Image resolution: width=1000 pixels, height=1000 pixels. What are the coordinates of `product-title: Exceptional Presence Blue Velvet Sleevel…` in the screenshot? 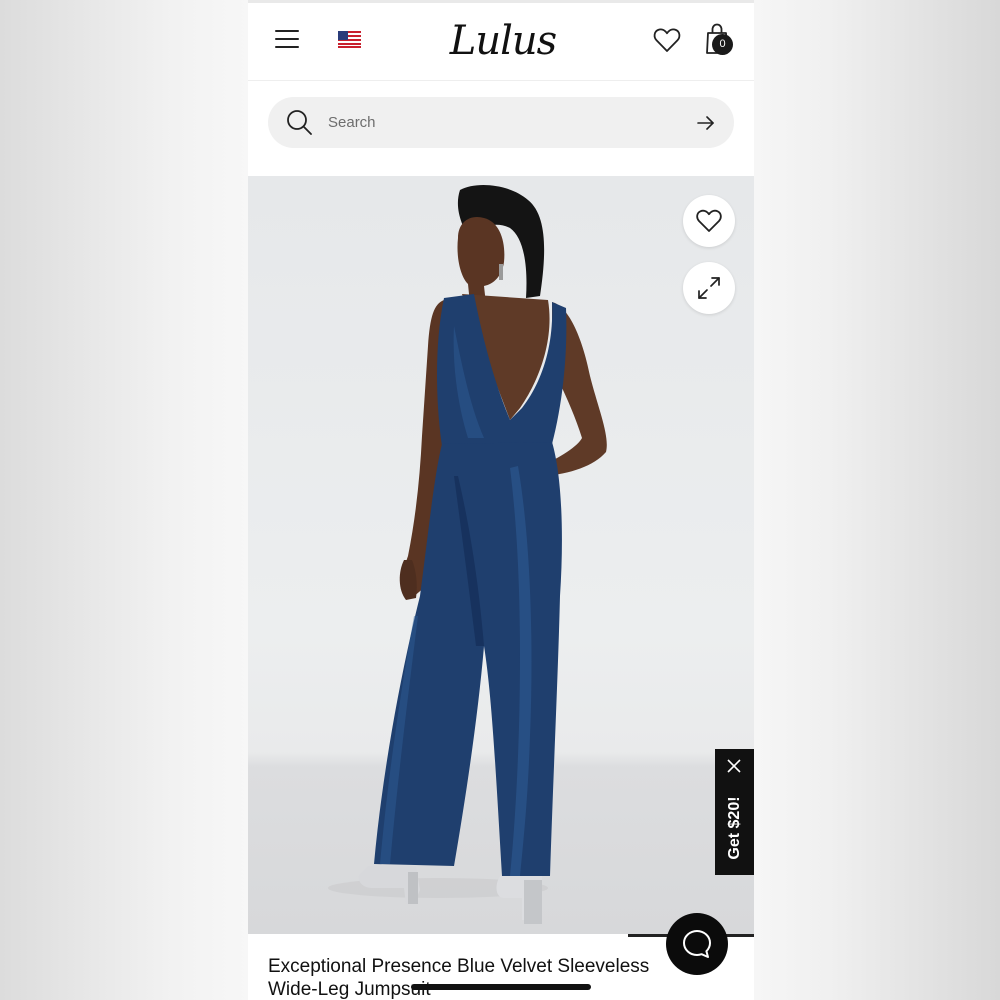 It's located at (503, 977).